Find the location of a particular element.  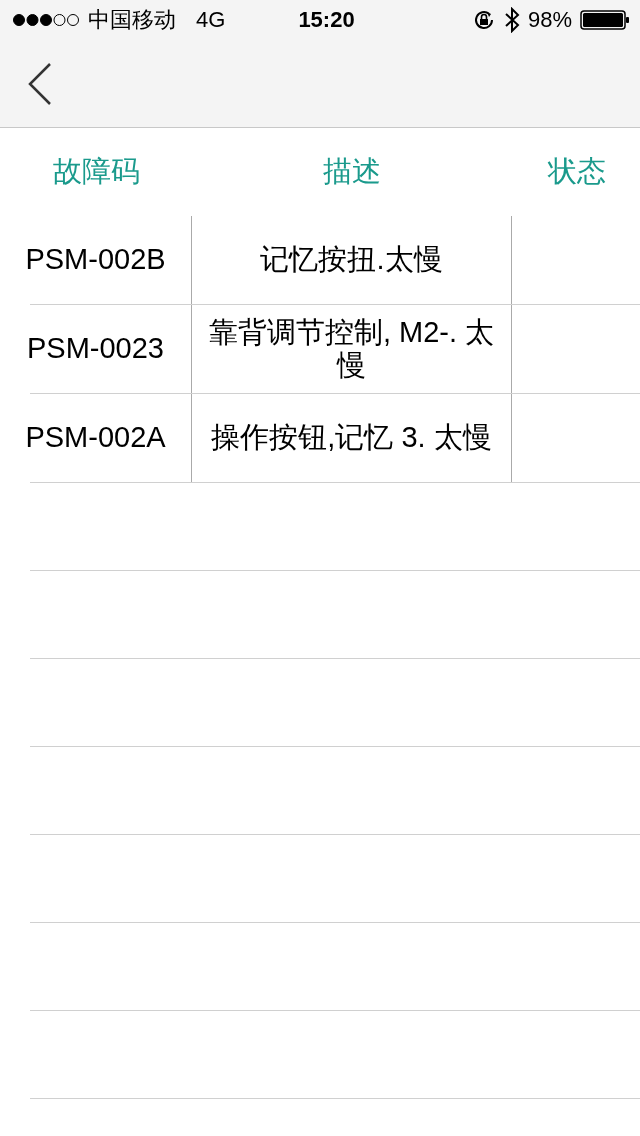

carrier-name: 中国移动 is located at coordinates (132, 20).